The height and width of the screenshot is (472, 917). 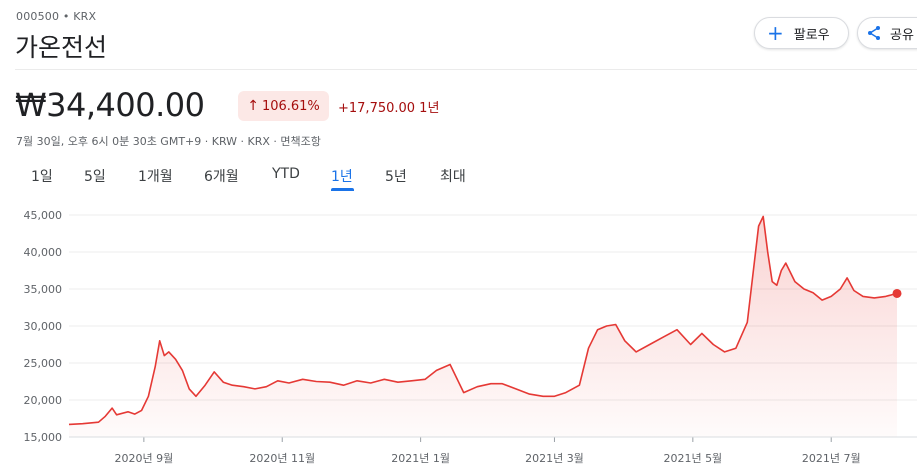 I want to click on x-tick-label: 2021년 1월, so click(x=420, y=458).